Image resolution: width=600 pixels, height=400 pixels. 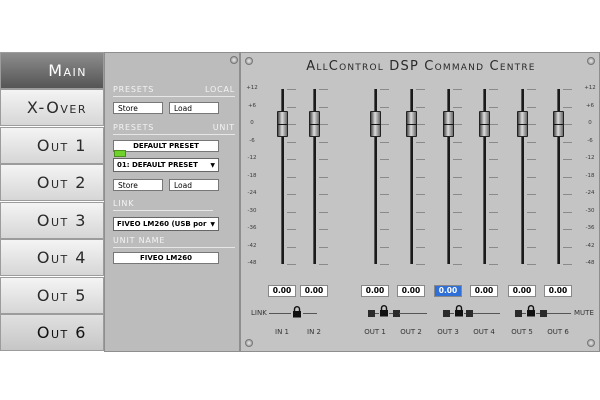 What do you see at coordinates (124, 203) in the screenshot?
I see `link-title: Link` at bounding box center [124, 203].